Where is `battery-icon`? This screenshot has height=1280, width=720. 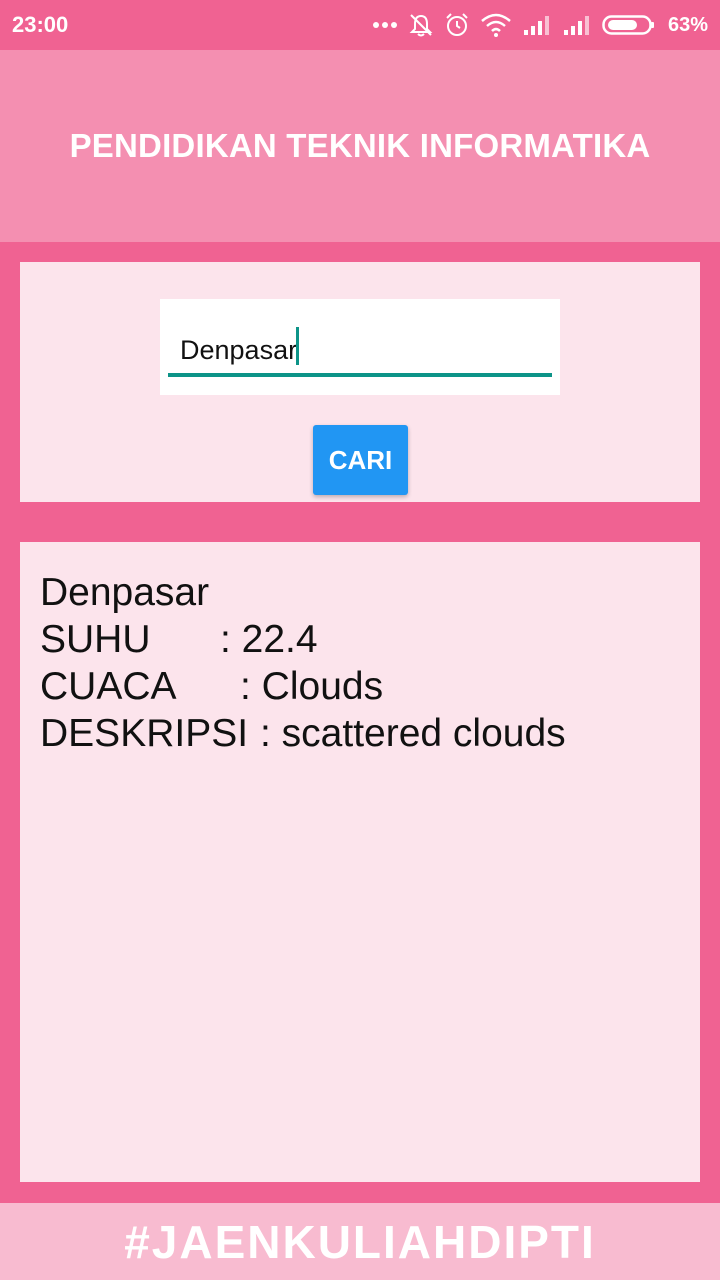
battery-icon is located at coordinates (629, 25).